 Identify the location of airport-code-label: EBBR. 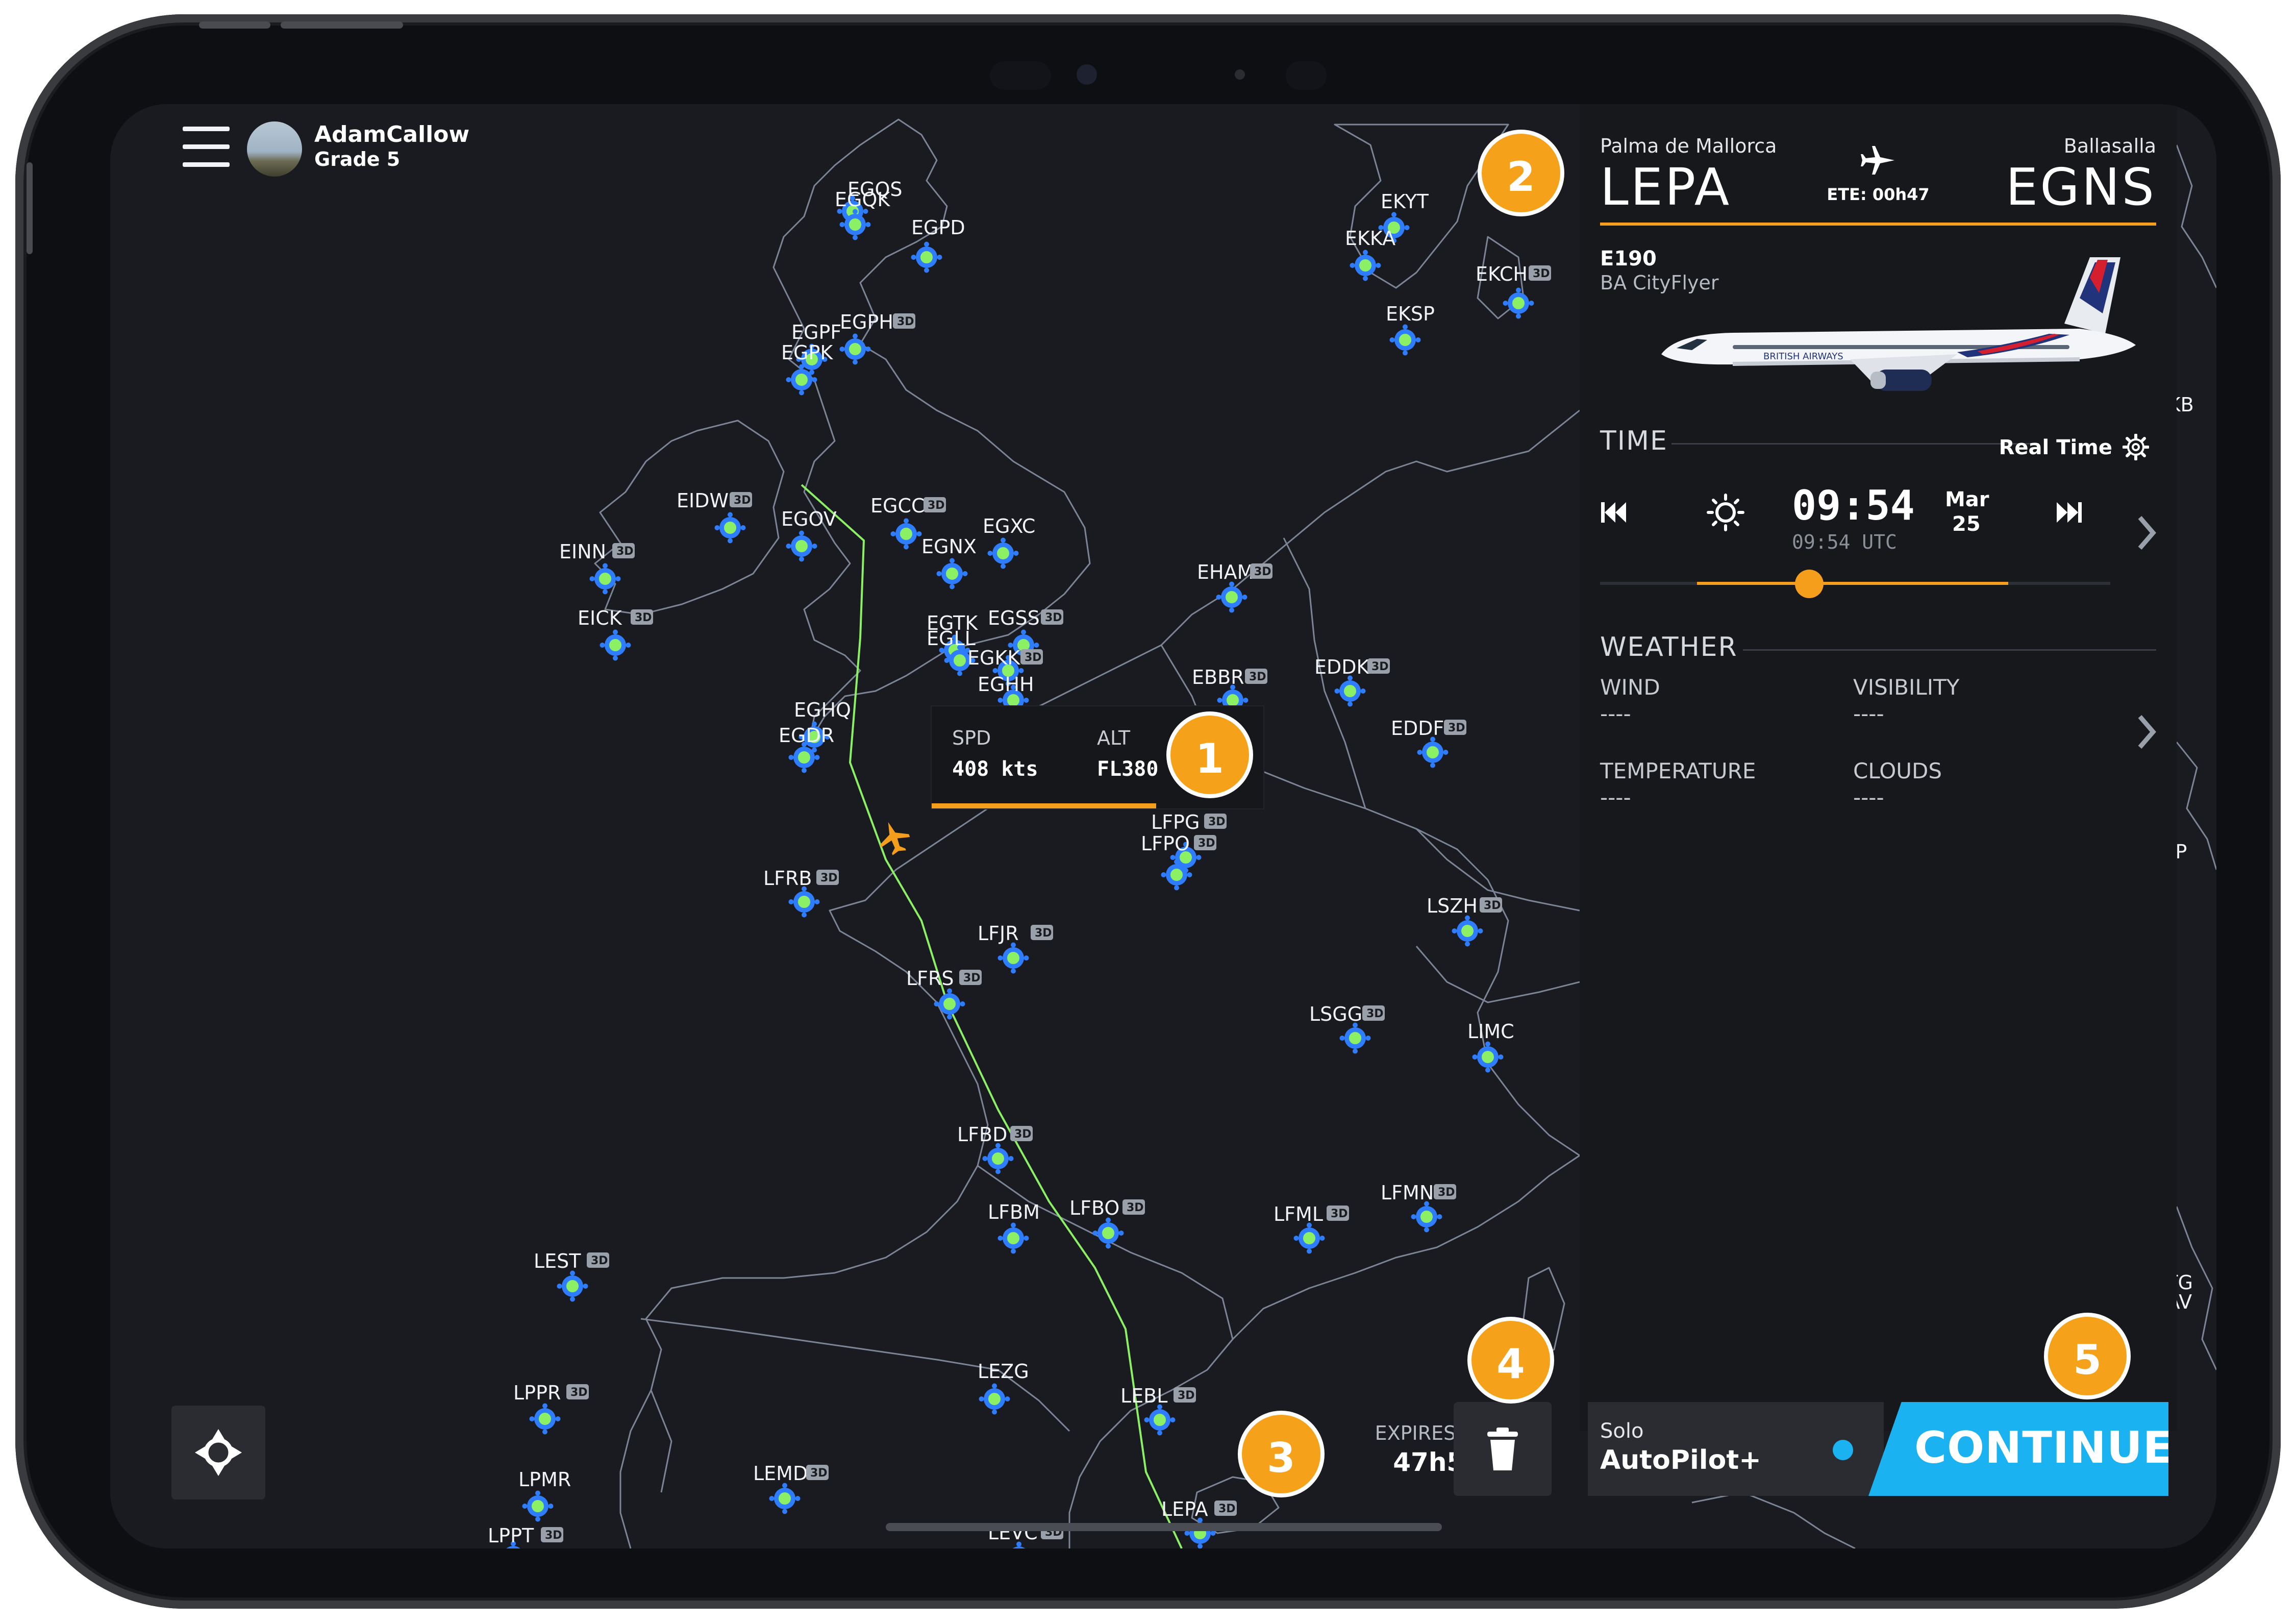
(1218, 677).